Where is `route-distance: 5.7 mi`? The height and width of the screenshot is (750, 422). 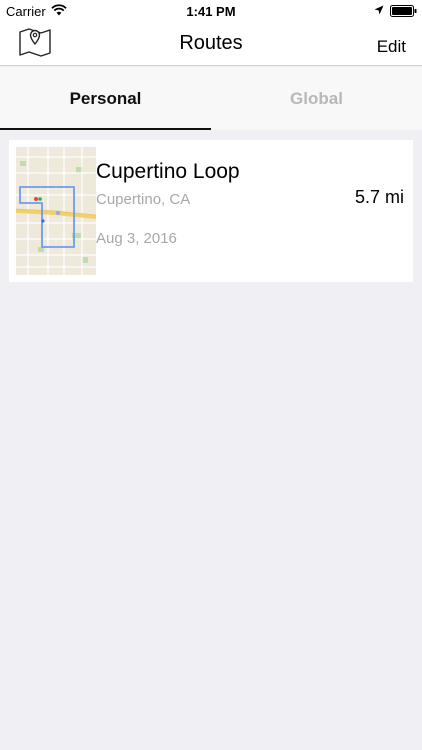
route-distance: 5.7 mi is located at coordinates (379, 197).